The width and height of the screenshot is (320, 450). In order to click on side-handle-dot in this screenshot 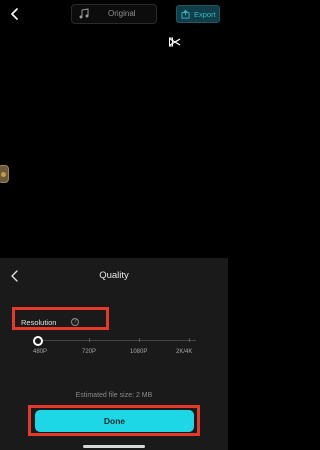, I will do `click(3, 174)`.